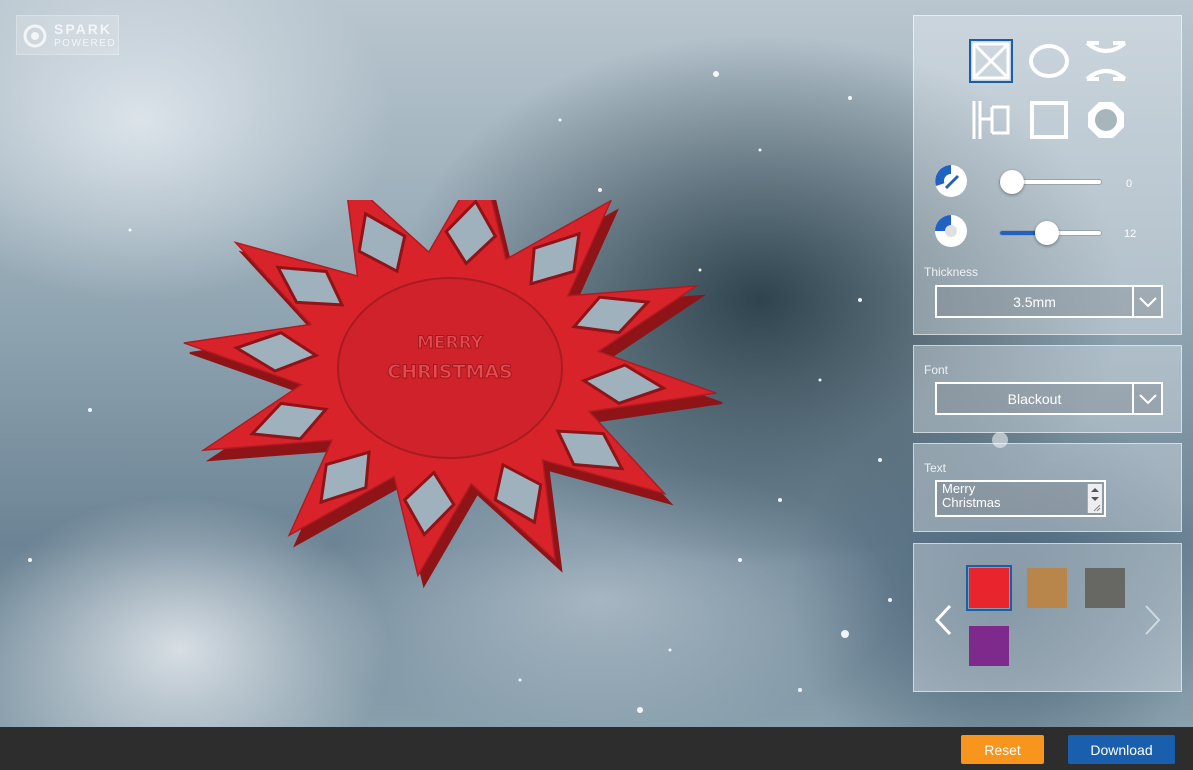 The height and width of the screenshot is (770, 1193). I want to click on shape-bracket-button, so click(991, 120).